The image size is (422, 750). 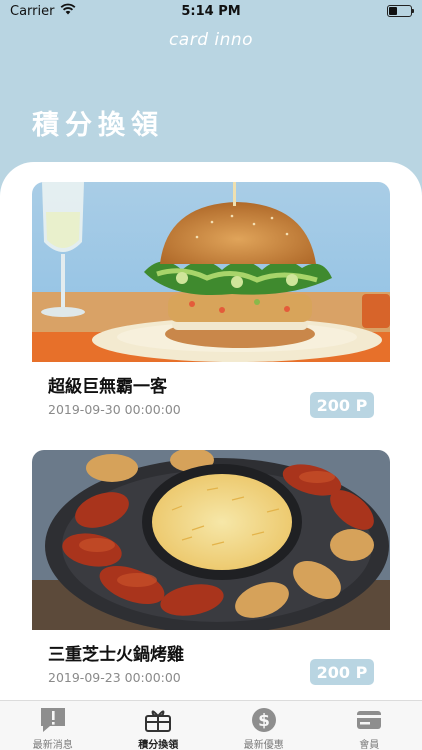 I want to click on tab-label: 最新消息, so click(x=52, y=745).